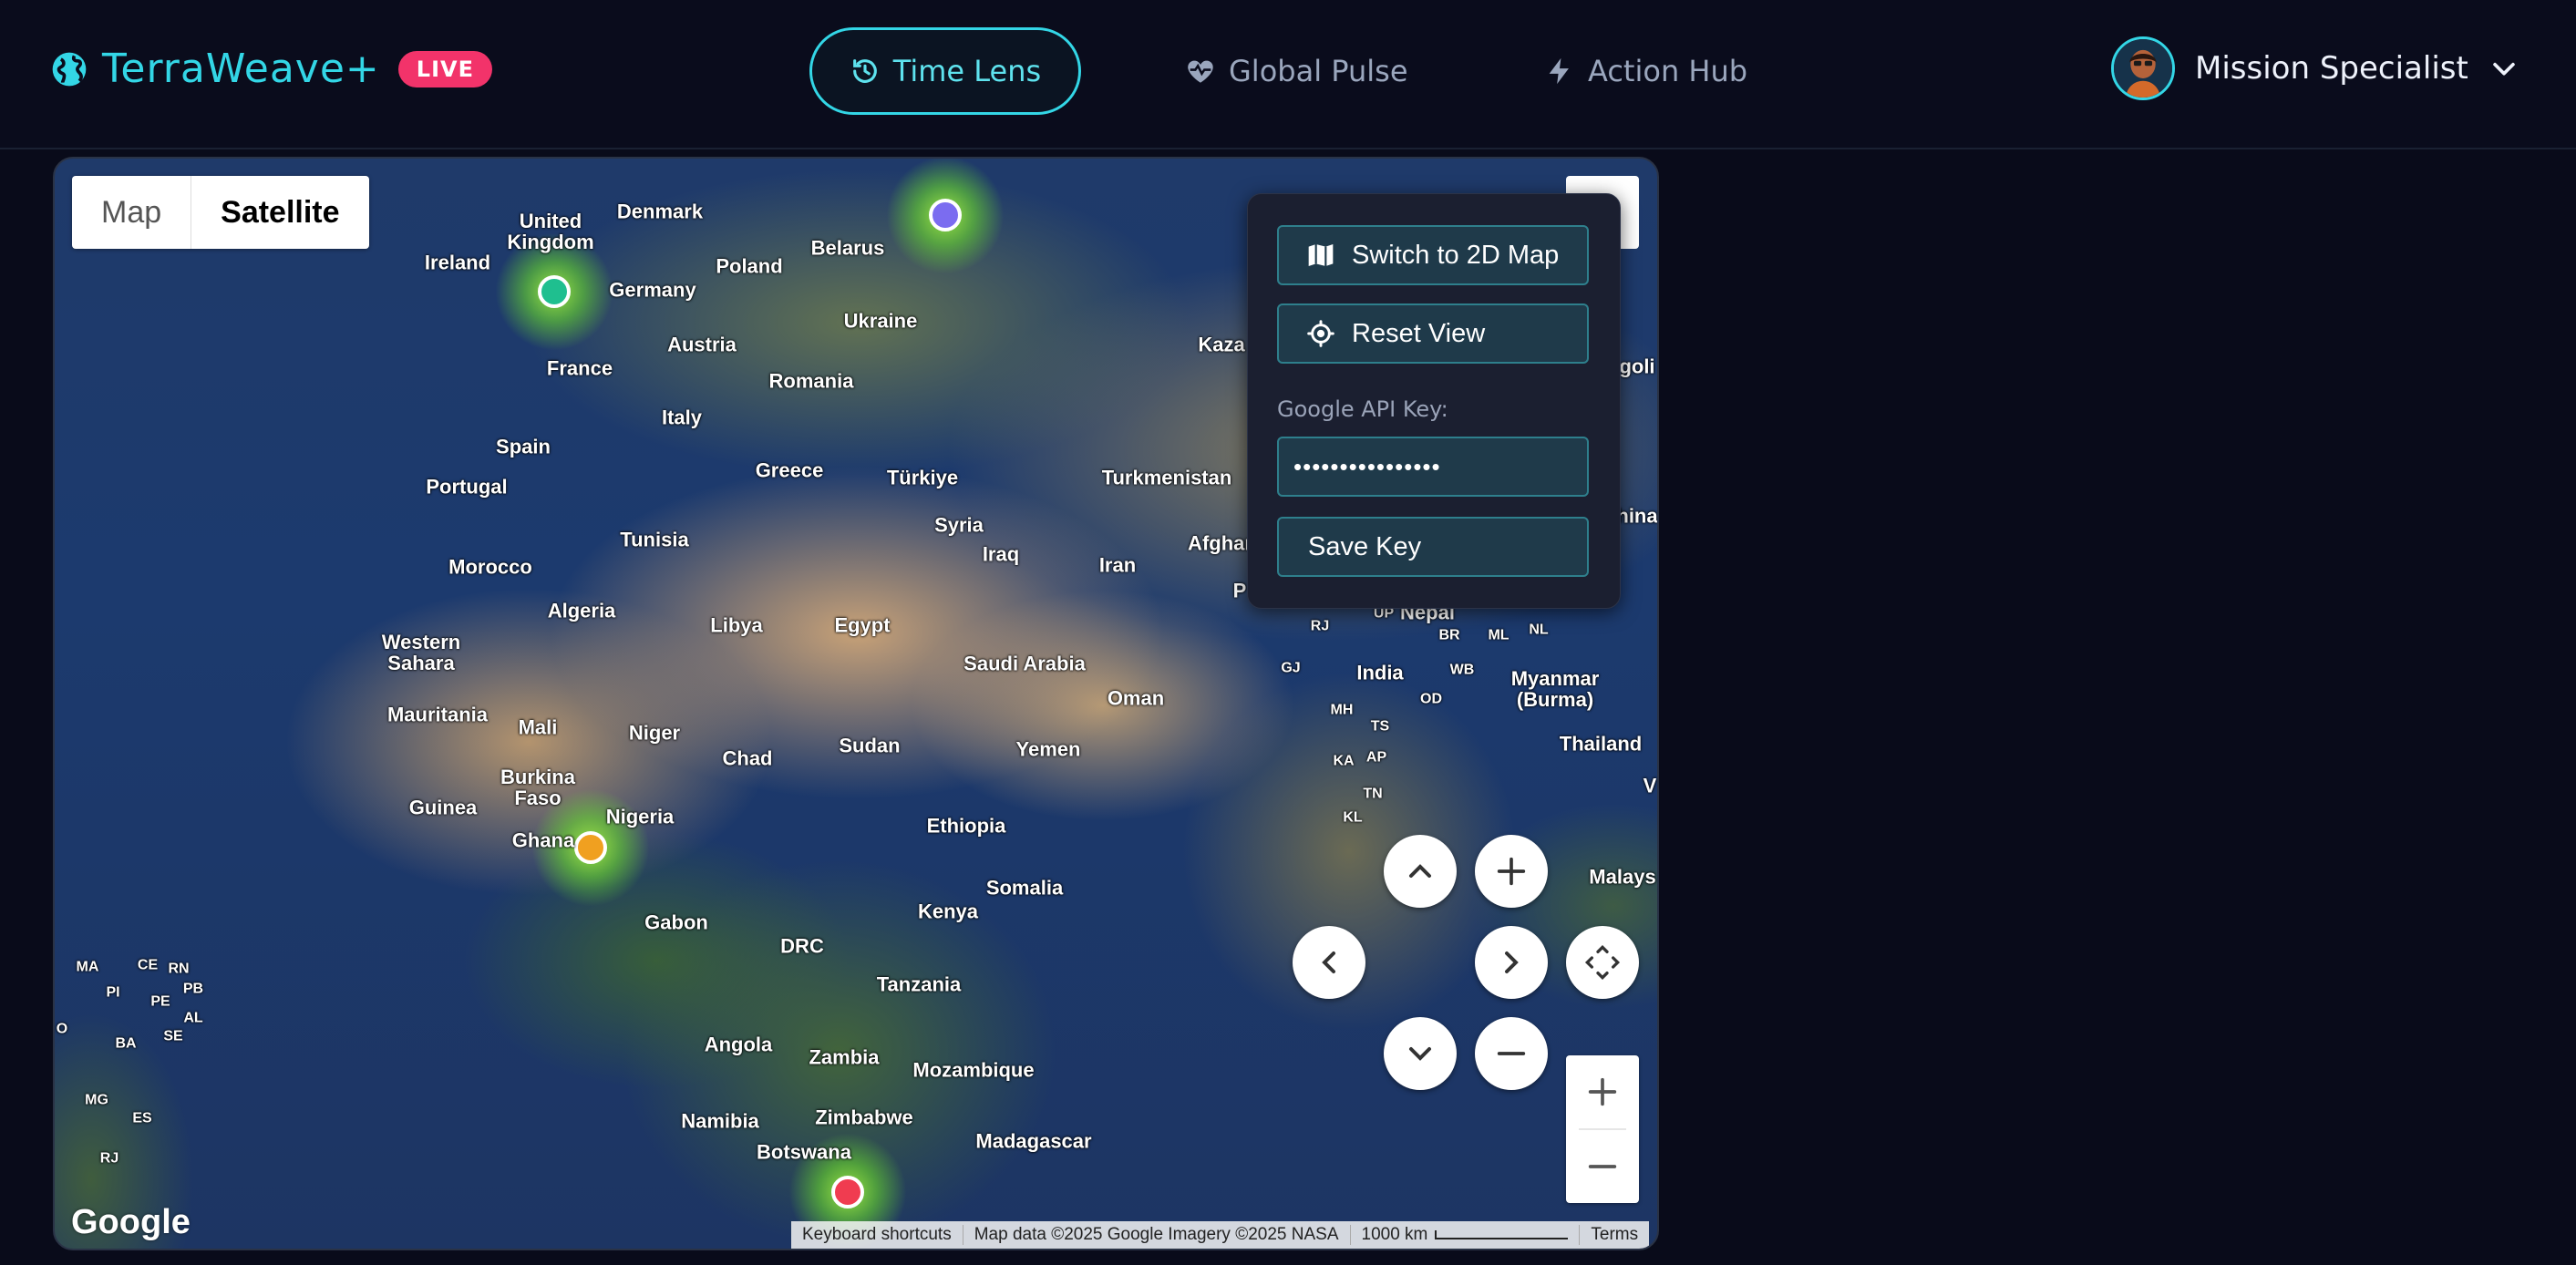 The width and height of the screenshot is (2576, 1265). I want to click on label-state: BA, so click(126, 1044).